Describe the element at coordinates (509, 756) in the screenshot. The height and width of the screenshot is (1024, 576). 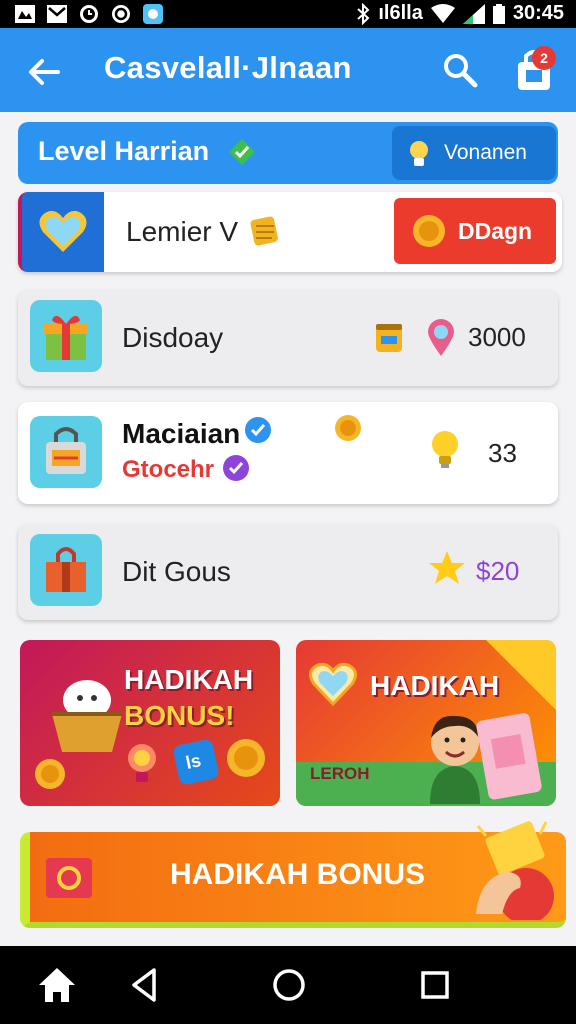
I see `phone-card-icon` at that location.